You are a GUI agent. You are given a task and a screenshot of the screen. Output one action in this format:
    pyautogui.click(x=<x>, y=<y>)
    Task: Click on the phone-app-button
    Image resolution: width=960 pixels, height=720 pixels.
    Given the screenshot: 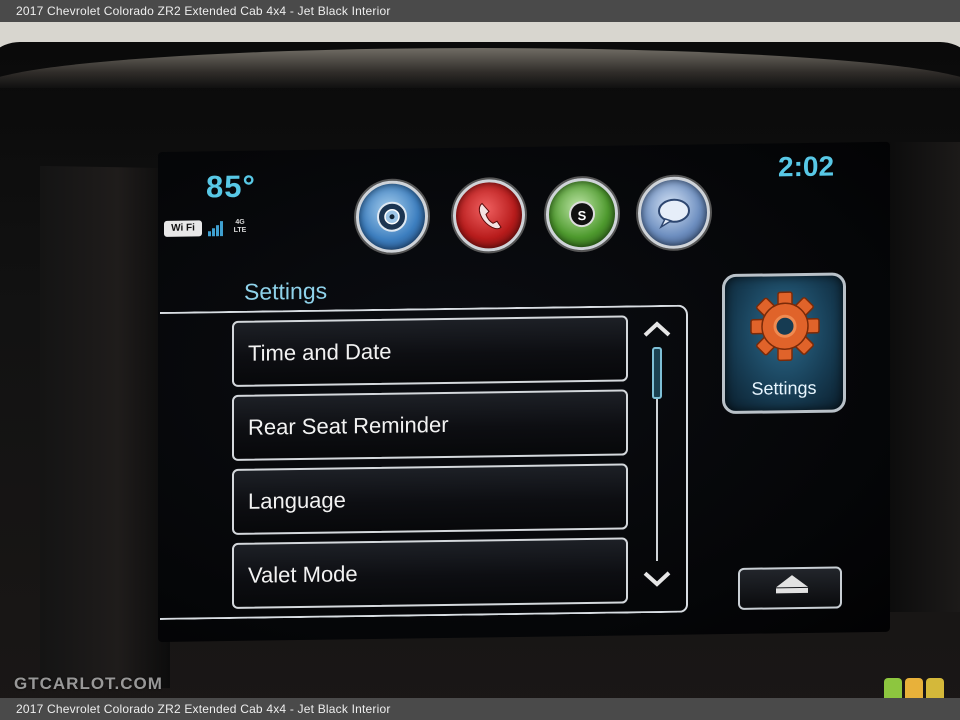 What is the action you would take?
    pyautogui.click(x=489, y=215)
    